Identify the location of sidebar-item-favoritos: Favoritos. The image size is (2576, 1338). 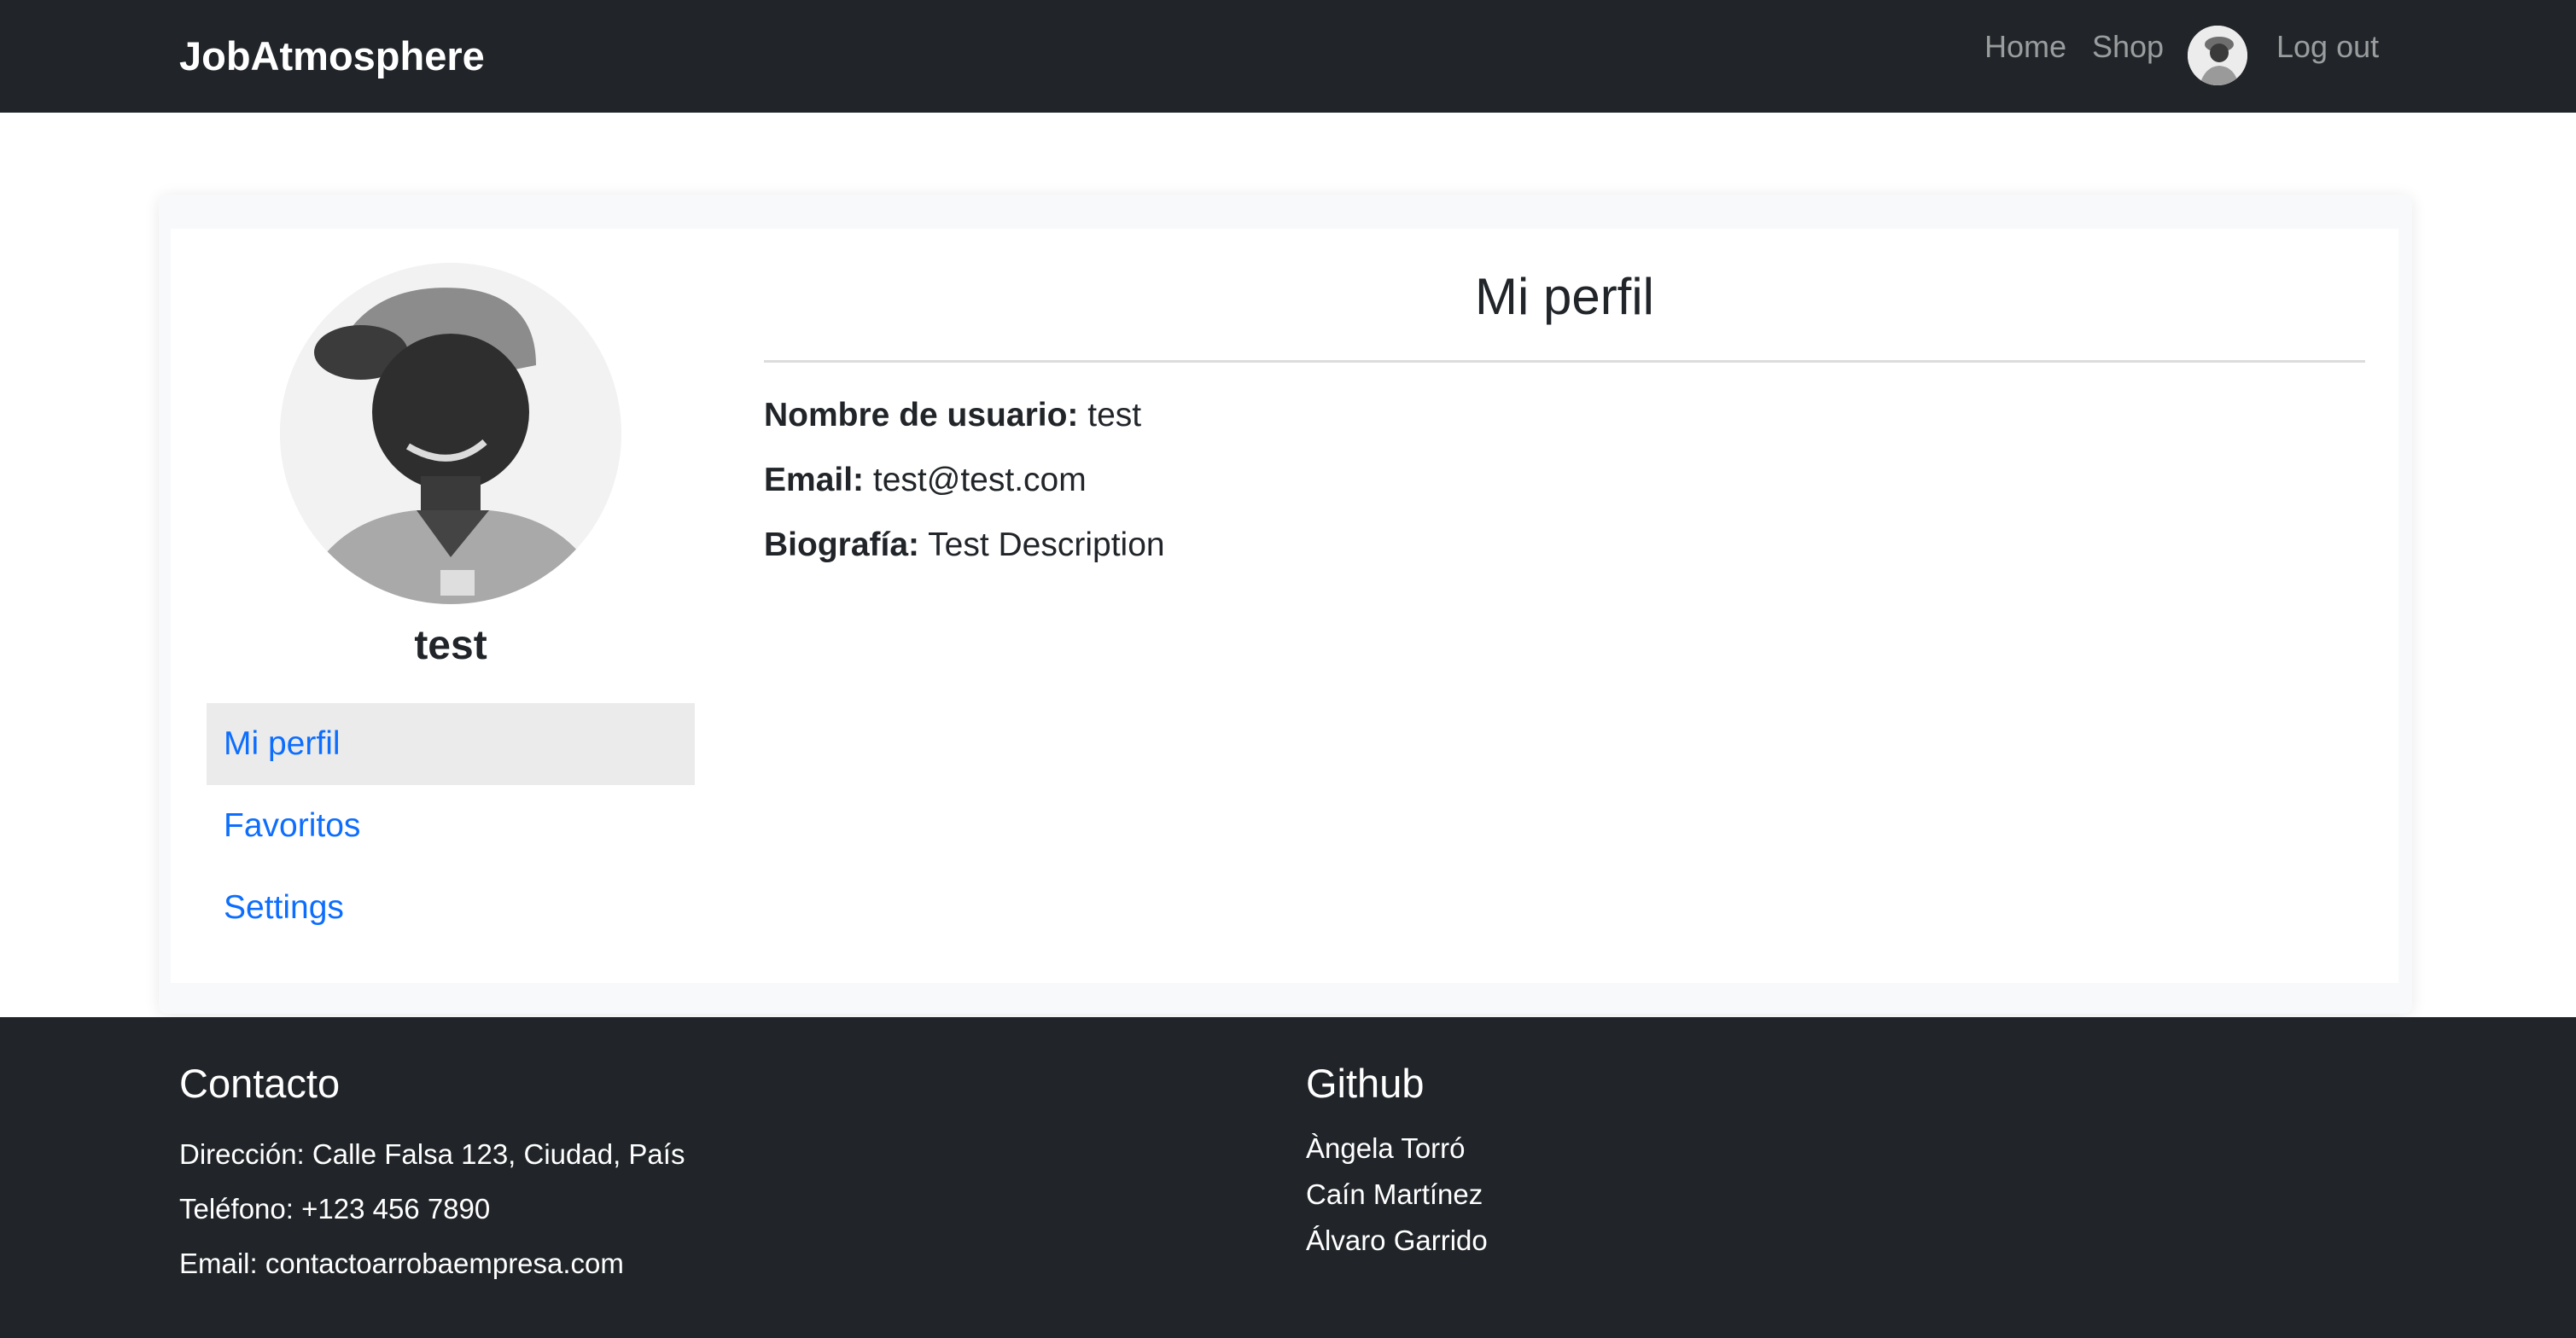
(451, 826).